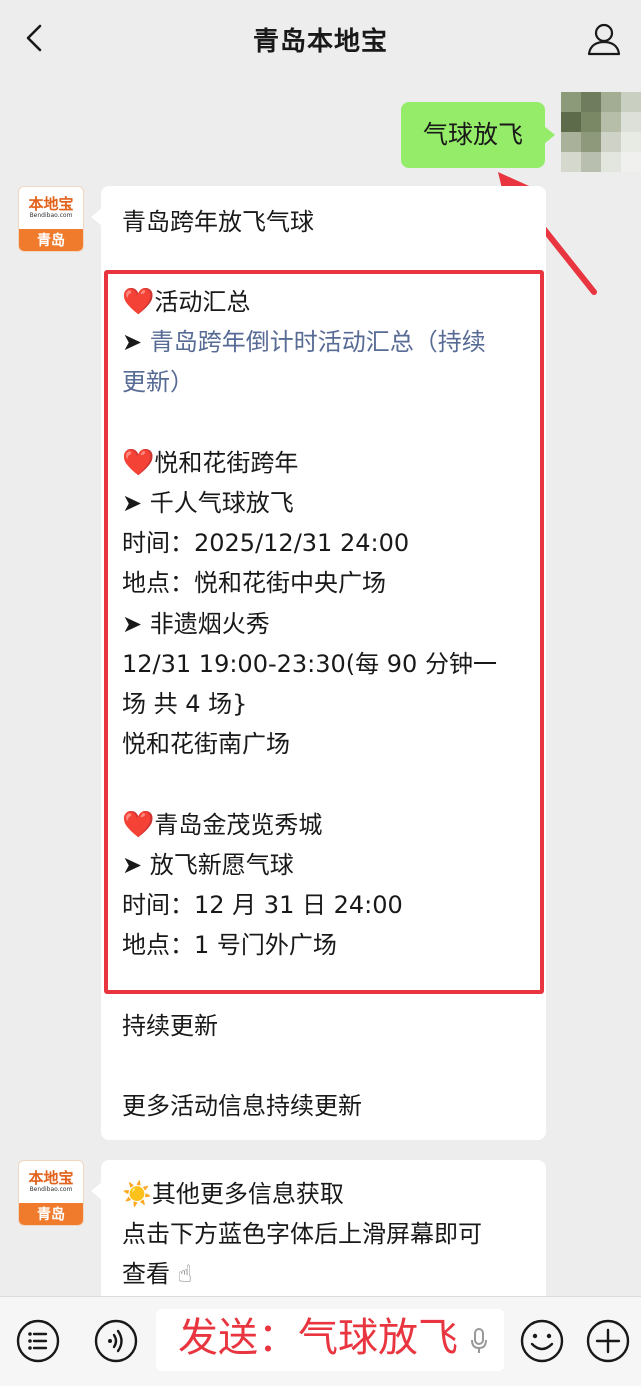 The width and height of the screenshot is (641, 1386). What do you see at coordinates (218, 222) in the screenshot?
I see `message-heading: 青岛跨年放飞气球` at bounding box center [218, 222].